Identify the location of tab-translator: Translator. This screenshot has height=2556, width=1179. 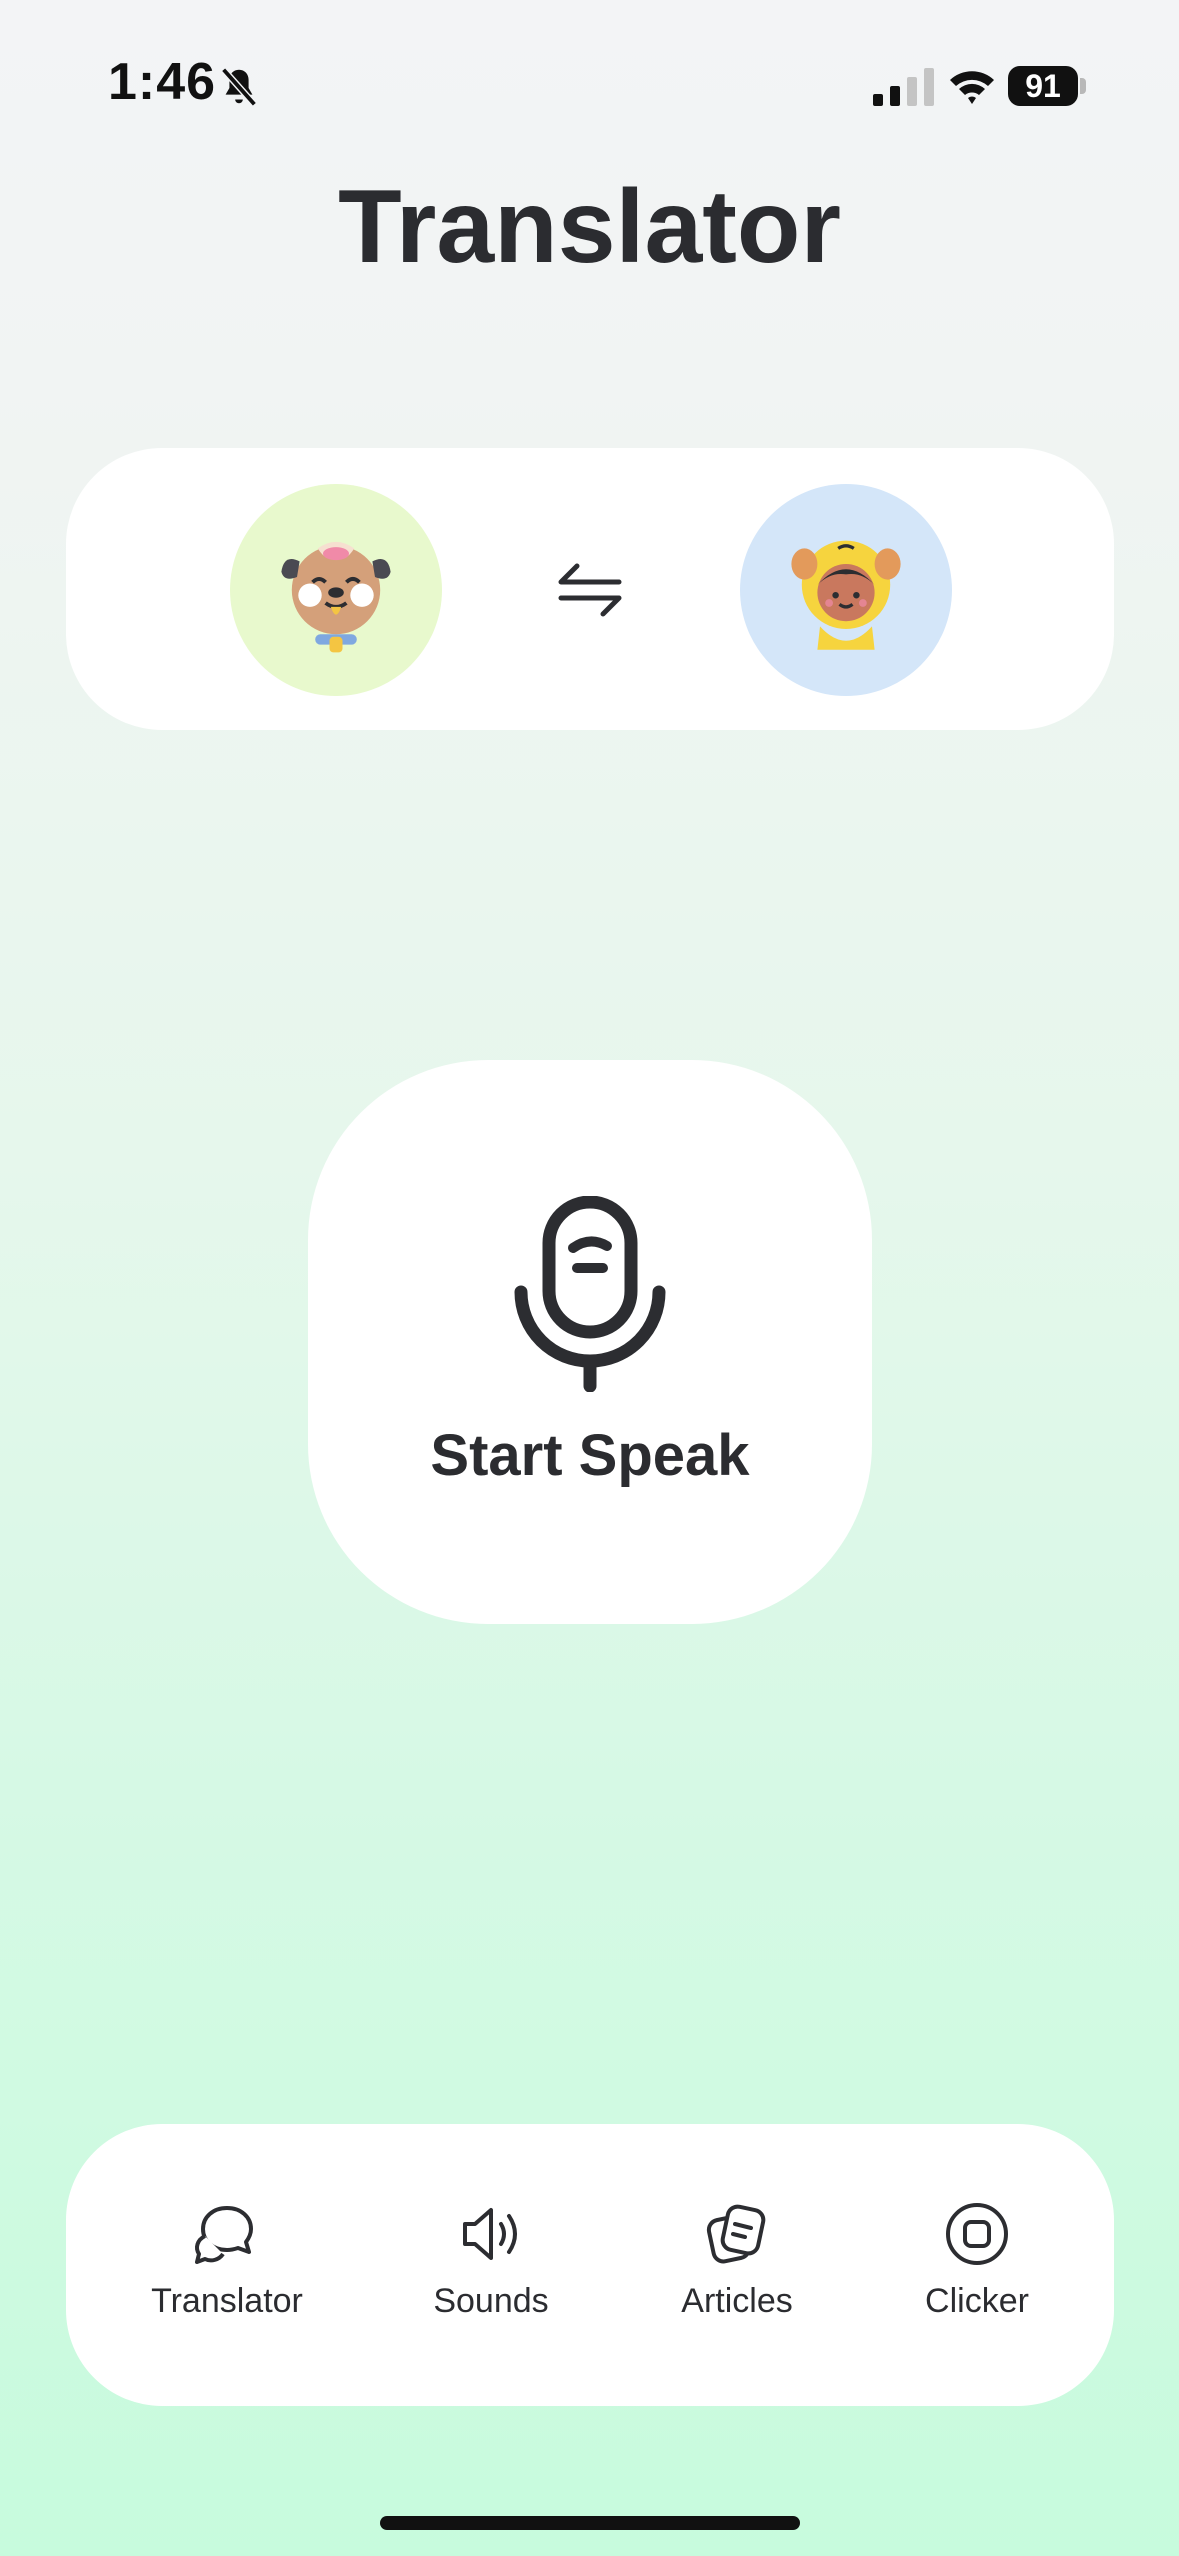
(227, 2259).